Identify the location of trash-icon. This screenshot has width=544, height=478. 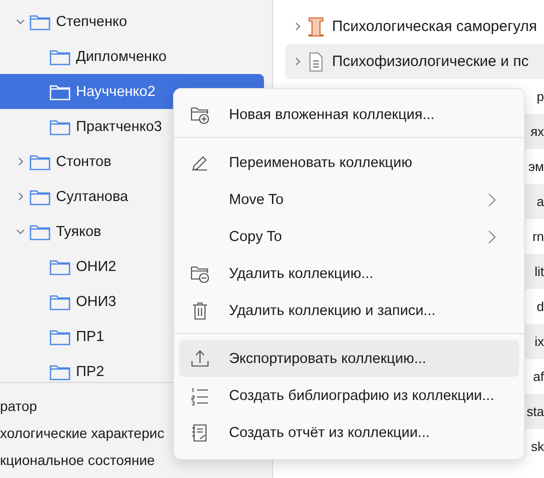
(200, 310).